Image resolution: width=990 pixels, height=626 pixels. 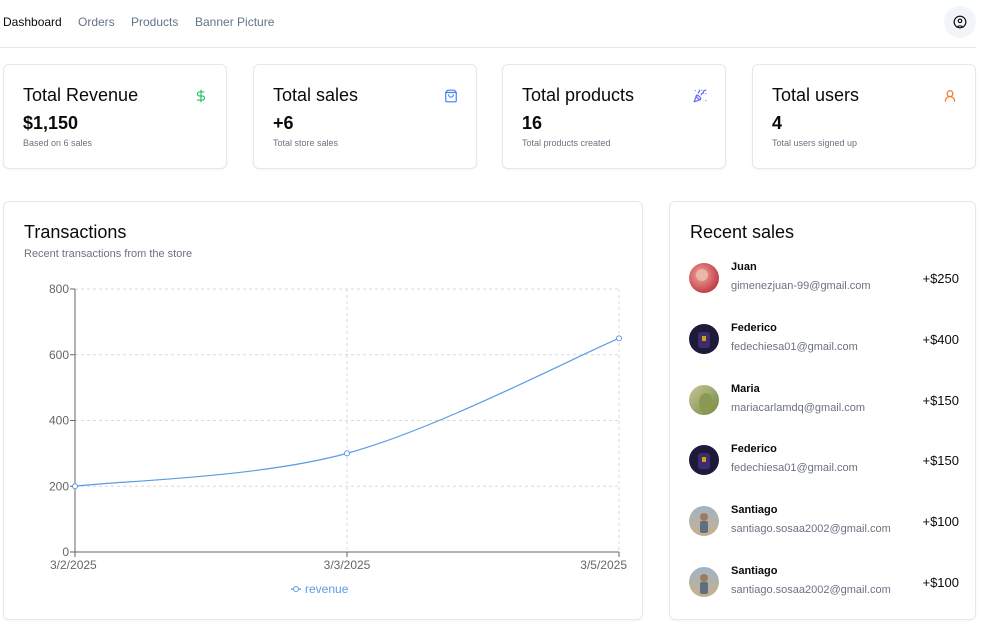 What do you see at coordinates (115, 116) in the screenshot?
I see `stat-card-total-revenue: Total Revenue $1,150 Based on 6 sales` at bounding box center [115, 116].